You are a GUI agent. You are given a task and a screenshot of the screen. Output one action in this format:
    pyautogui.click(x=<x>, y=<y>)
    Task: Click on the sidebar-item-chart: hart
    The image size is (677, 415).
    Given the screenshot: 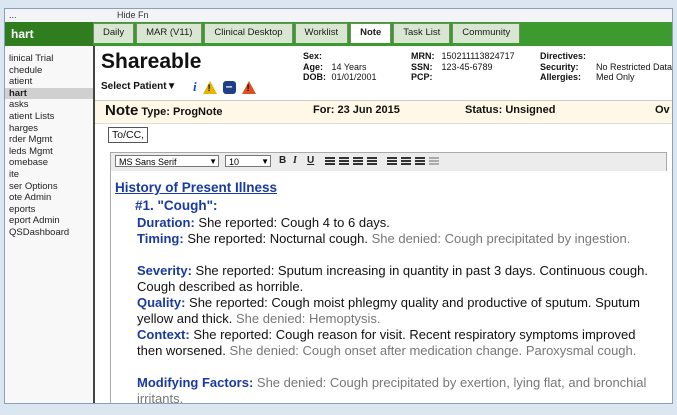 What is the action you would take?
    pyautogui.click(x=49, y=93)
    